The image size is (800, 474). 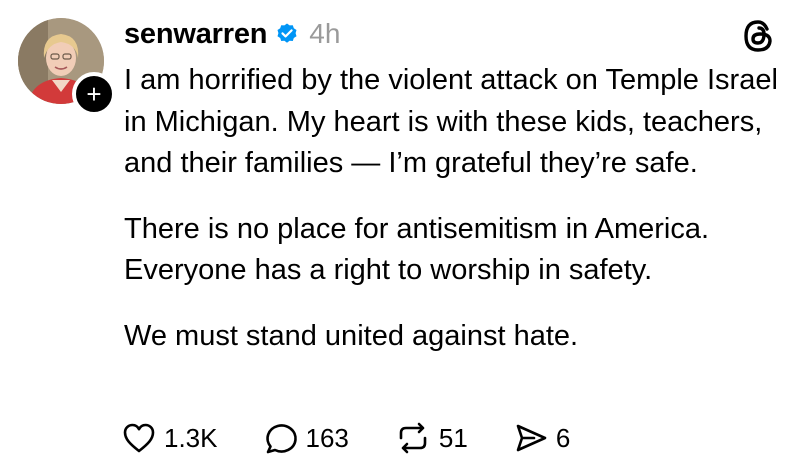 I want to click on follow-button: +, so click(x=94, y=94).